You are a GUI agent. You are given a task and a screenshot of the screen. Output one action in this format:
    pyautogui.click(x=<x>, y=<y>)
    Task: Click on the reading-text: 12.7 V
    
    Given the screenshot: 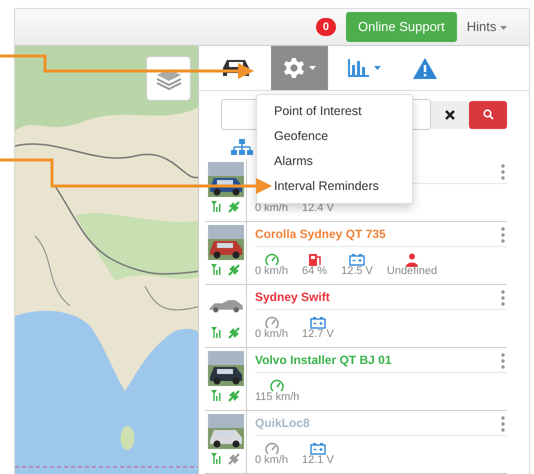 What is the action you would take?
    pyautogui.click(x=318, y=334)
    